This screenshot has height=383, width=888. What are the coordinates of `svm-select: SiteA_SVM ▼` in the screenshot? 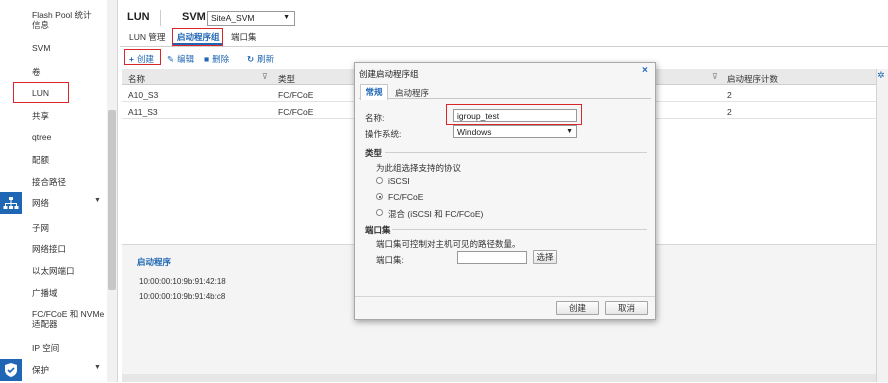 It's located at (251, 18).